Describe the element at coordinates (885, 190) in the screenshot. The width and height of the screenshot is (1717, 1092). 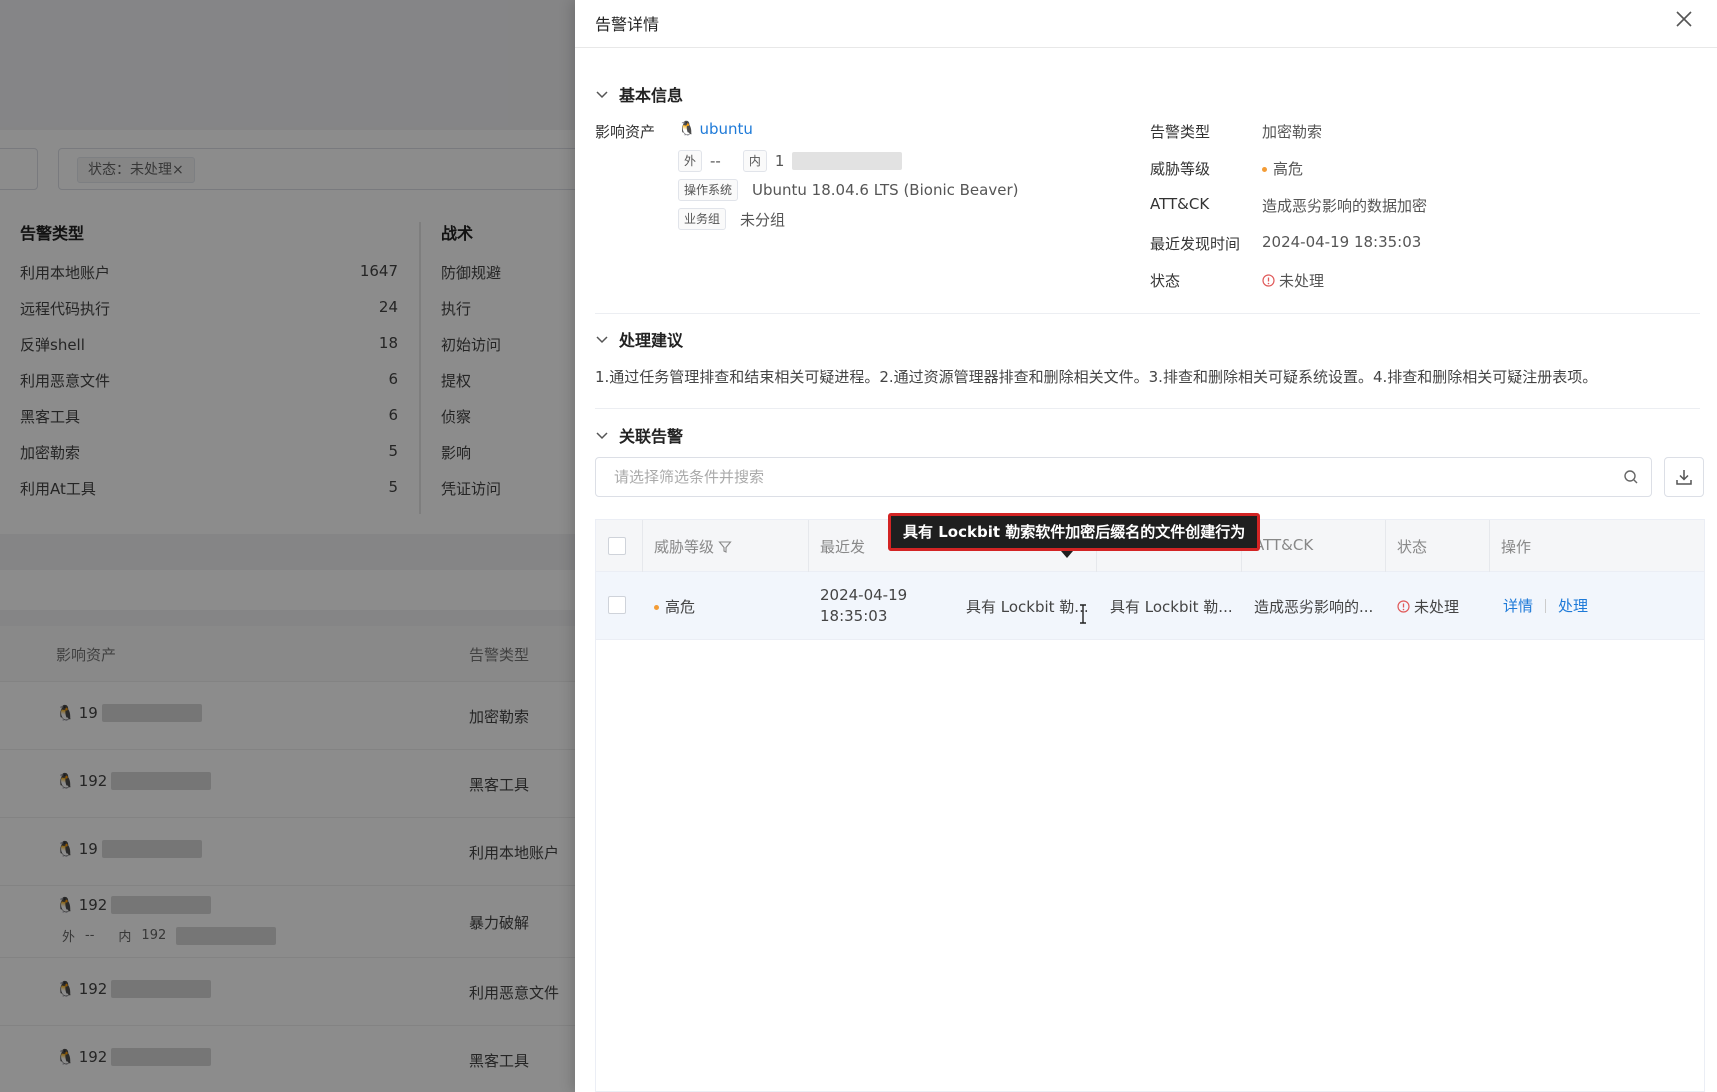
I see `os-value: Ubuntu 18.04.6 LTS (Bionic Beaver)` at that location.